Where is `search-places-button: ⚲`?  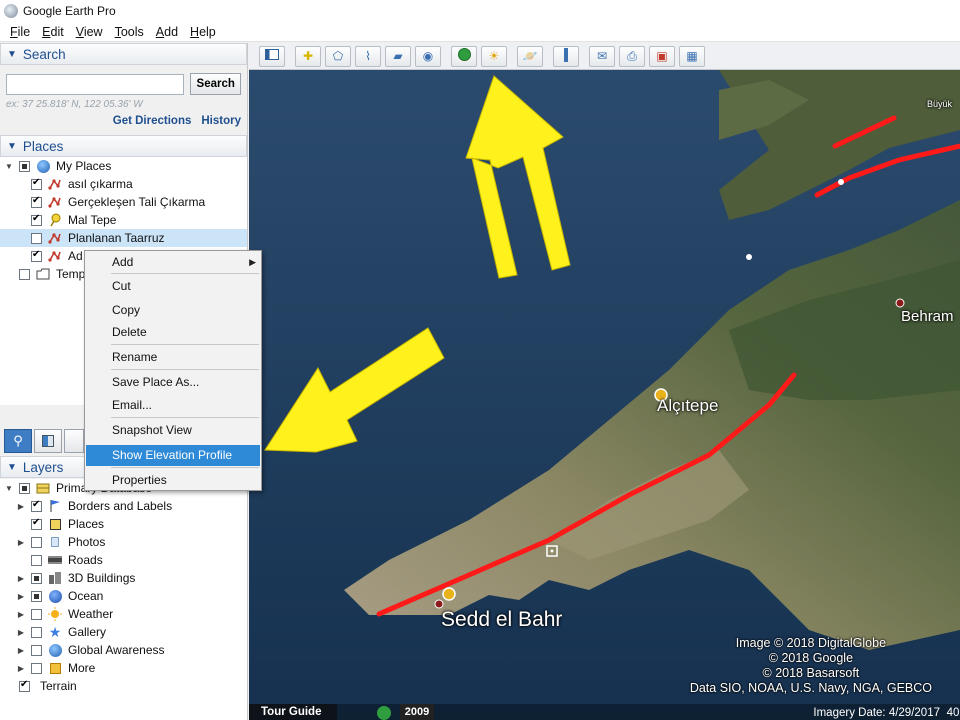 search-places-button: ⚲ is located at coordinates (18, 441).